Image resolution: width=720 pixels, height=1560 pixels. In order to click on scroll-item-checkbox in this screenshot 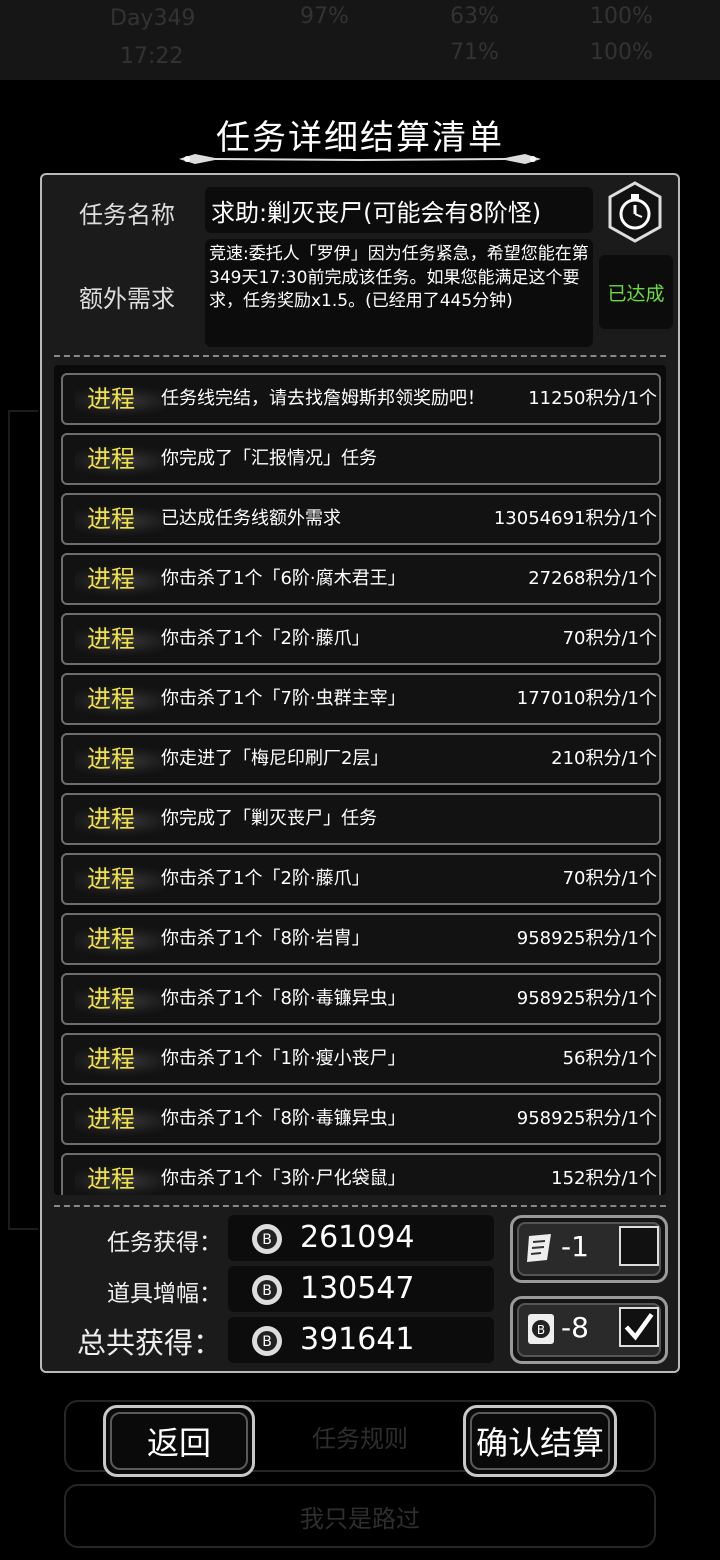, I will do `click(639, 1246)`.